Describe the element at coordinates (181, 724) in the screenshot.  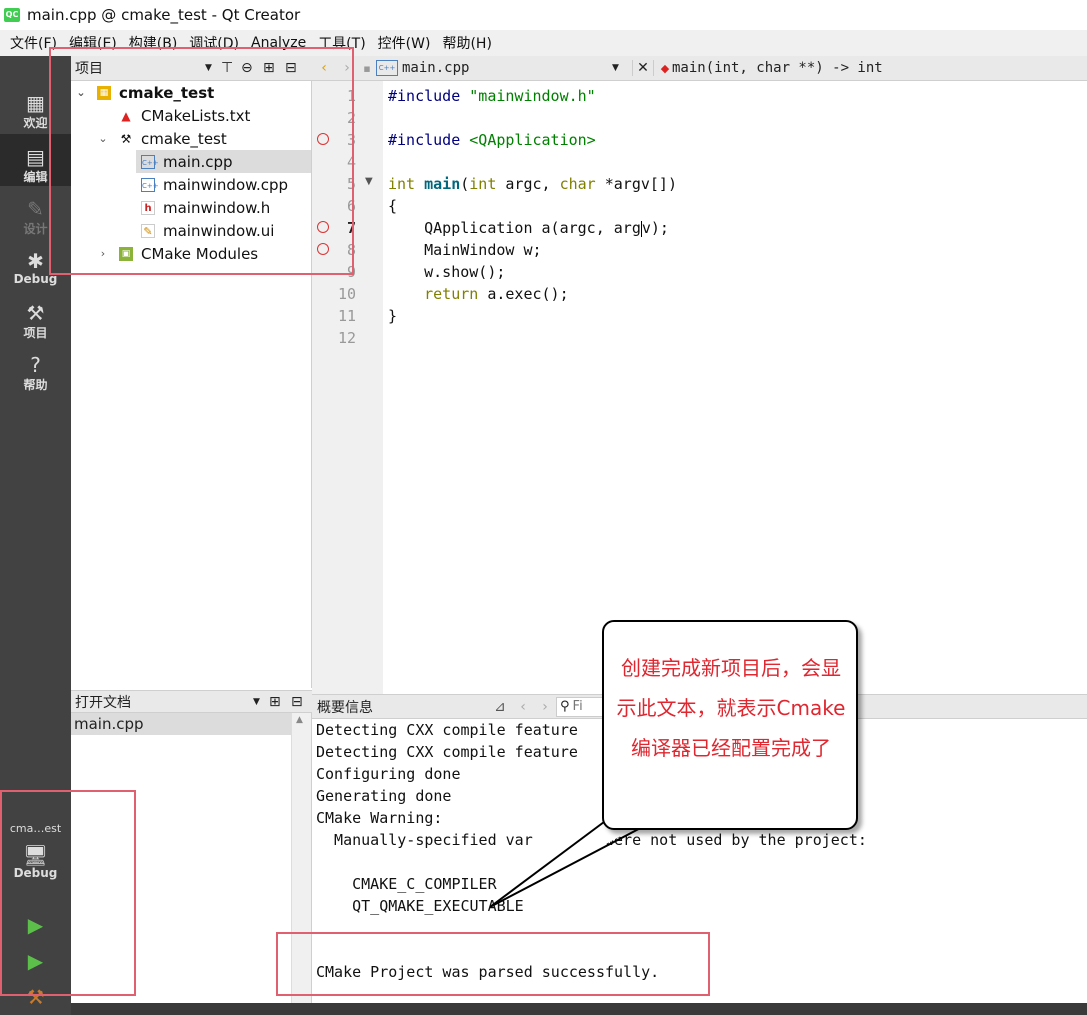
I see `open-doc-item: main.cpp` at that location.